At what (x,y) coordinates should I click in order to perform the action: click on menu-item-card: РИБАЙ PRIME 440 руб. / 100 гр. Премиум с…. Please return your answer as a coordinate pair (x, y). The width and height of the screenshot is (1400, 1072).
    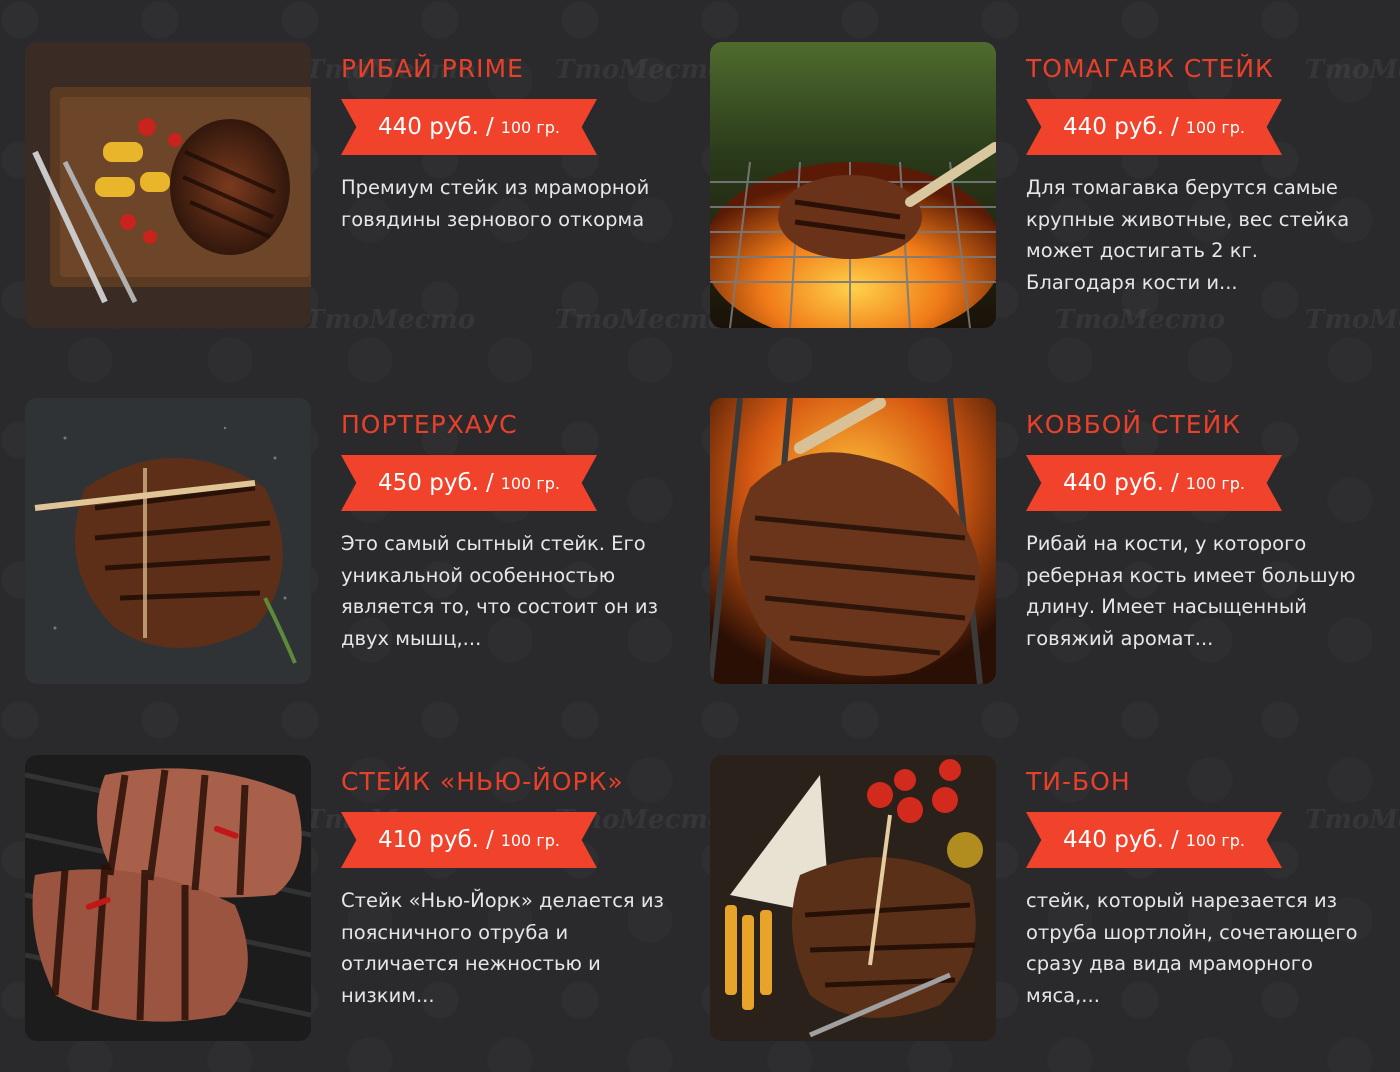
    Looking at the image, I should click on (355, 187).